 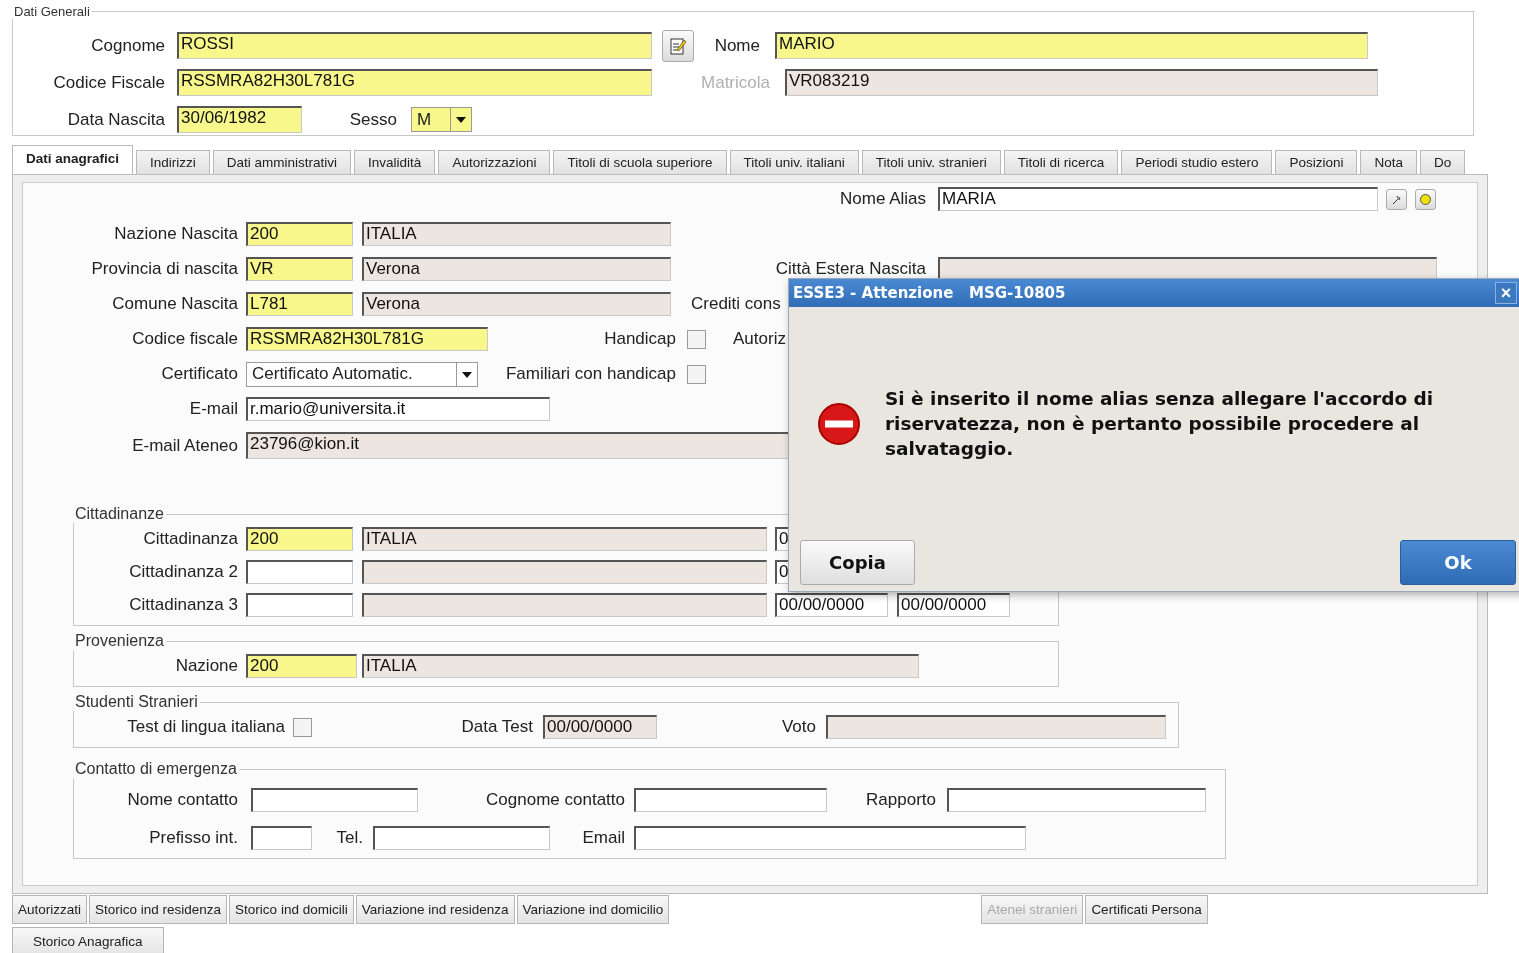 I want to click on tab: Dati anagrafici, so click(x=73, y=159).